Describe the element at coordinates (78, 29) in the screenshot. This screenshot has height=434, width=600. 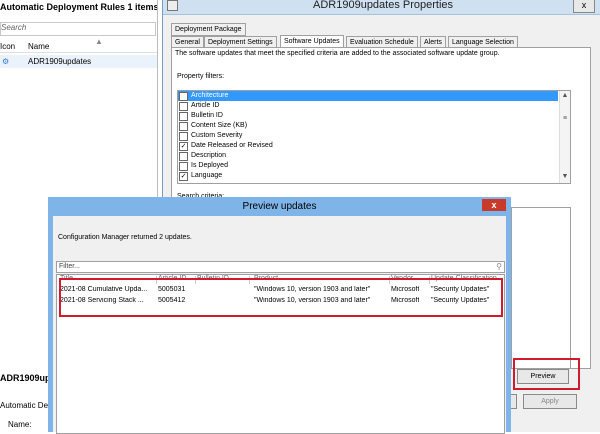
I see `console-search-input: Search` at that location.